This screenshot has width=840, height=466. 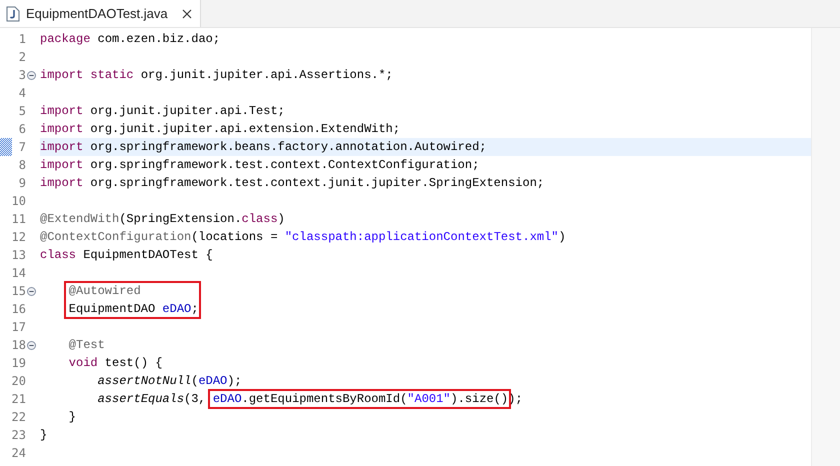 What do you see at coordinates (97, 13) in the screenshot?
I see `tab-title: EquipmentDAOTest.java` at bounding box center [97, 13].